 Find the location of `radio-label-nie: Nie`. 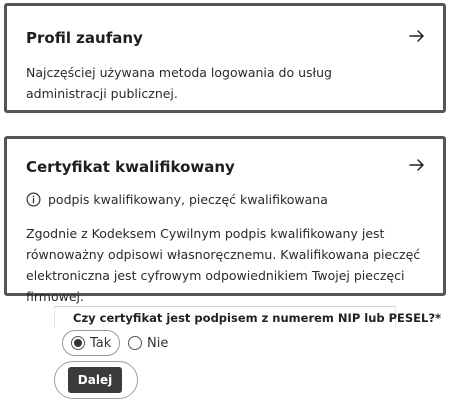

radio-label-nie: Nie is located at coordinates (158, 343).